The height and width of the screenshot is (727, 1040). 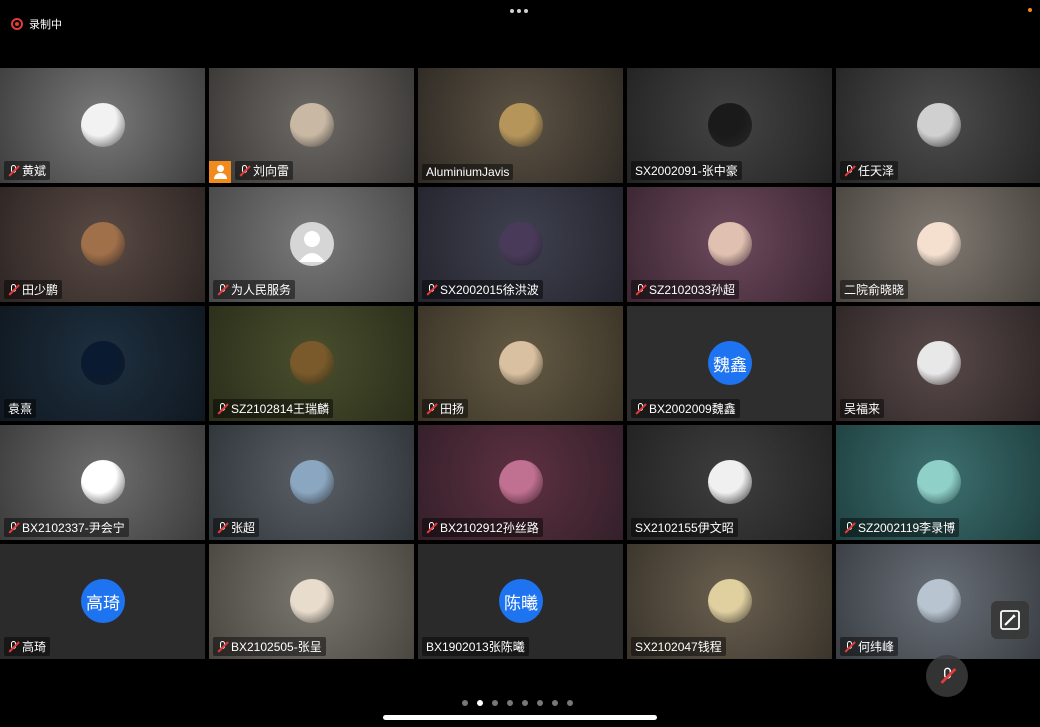 I want to click on participant-name: 任天泽, so click(x=876, y=171).